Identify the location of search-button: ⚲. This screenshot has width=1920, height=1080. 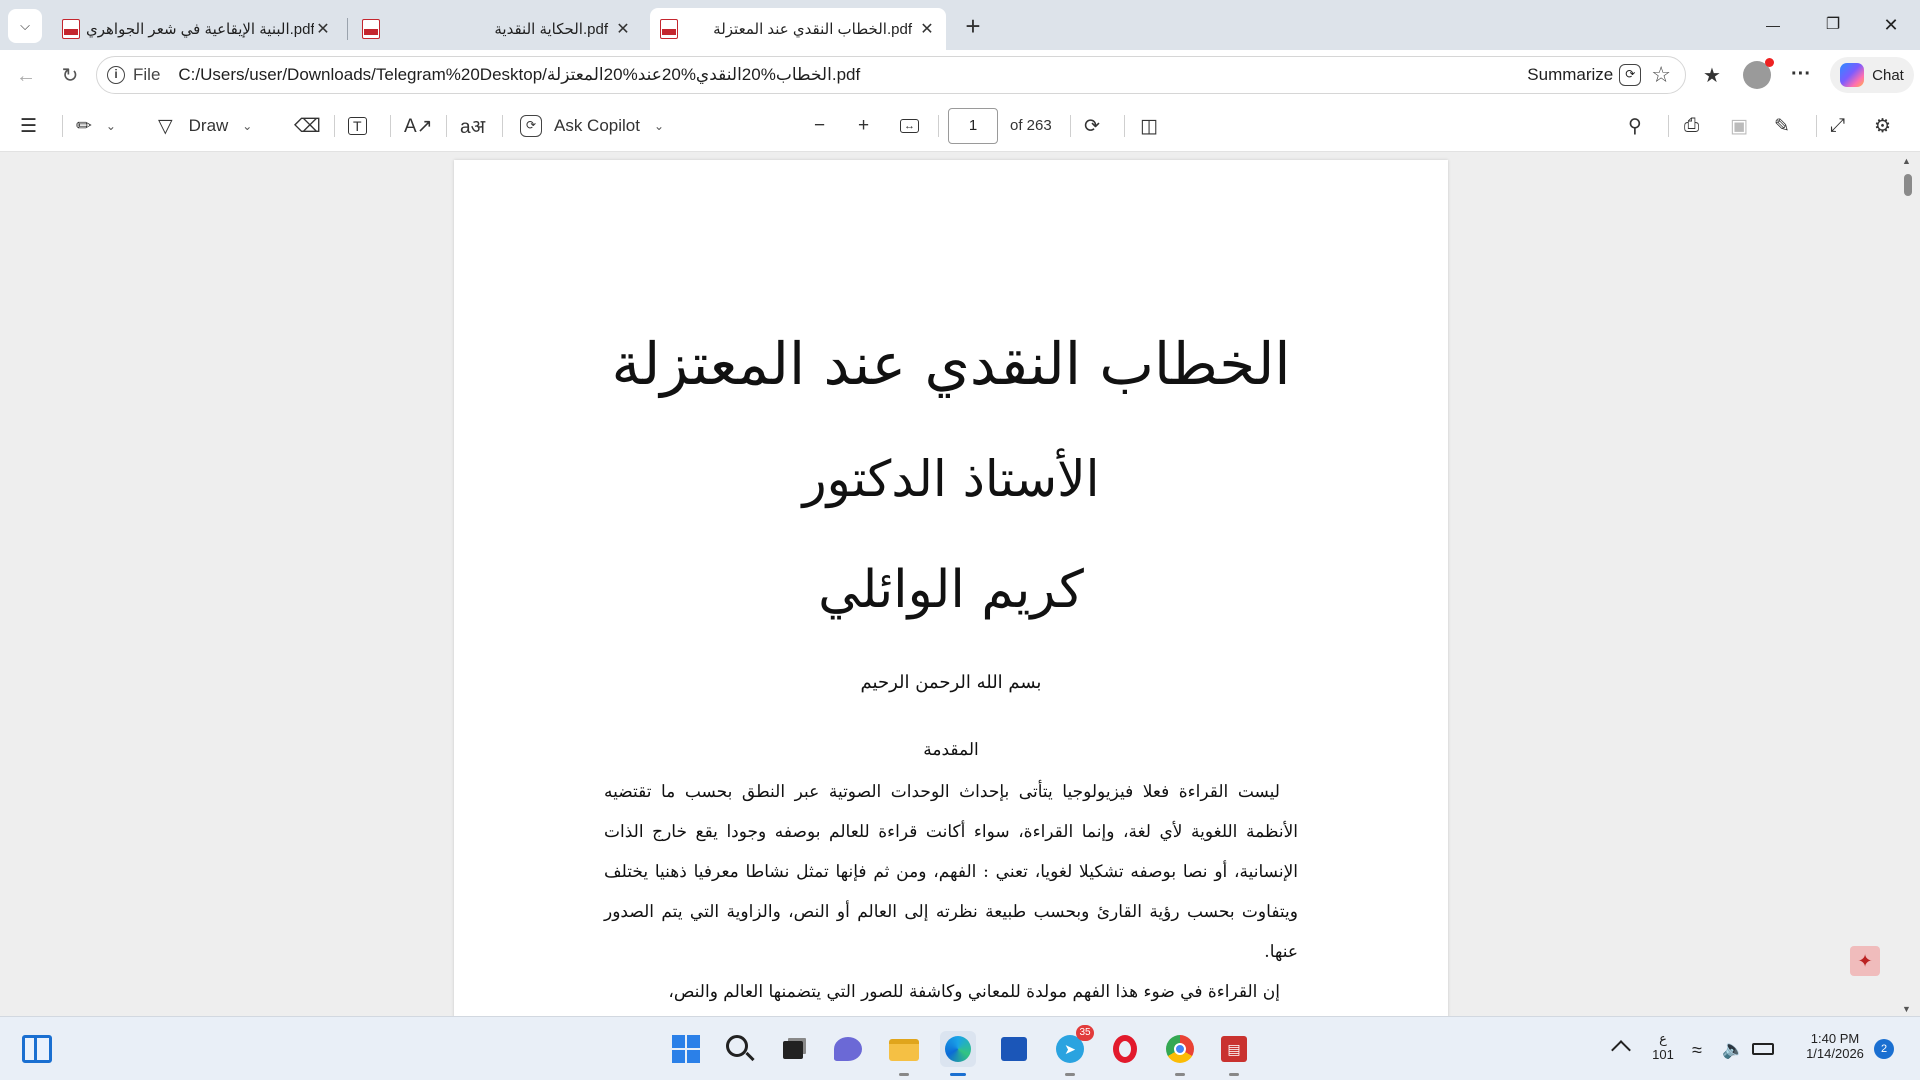
(1635, 126).